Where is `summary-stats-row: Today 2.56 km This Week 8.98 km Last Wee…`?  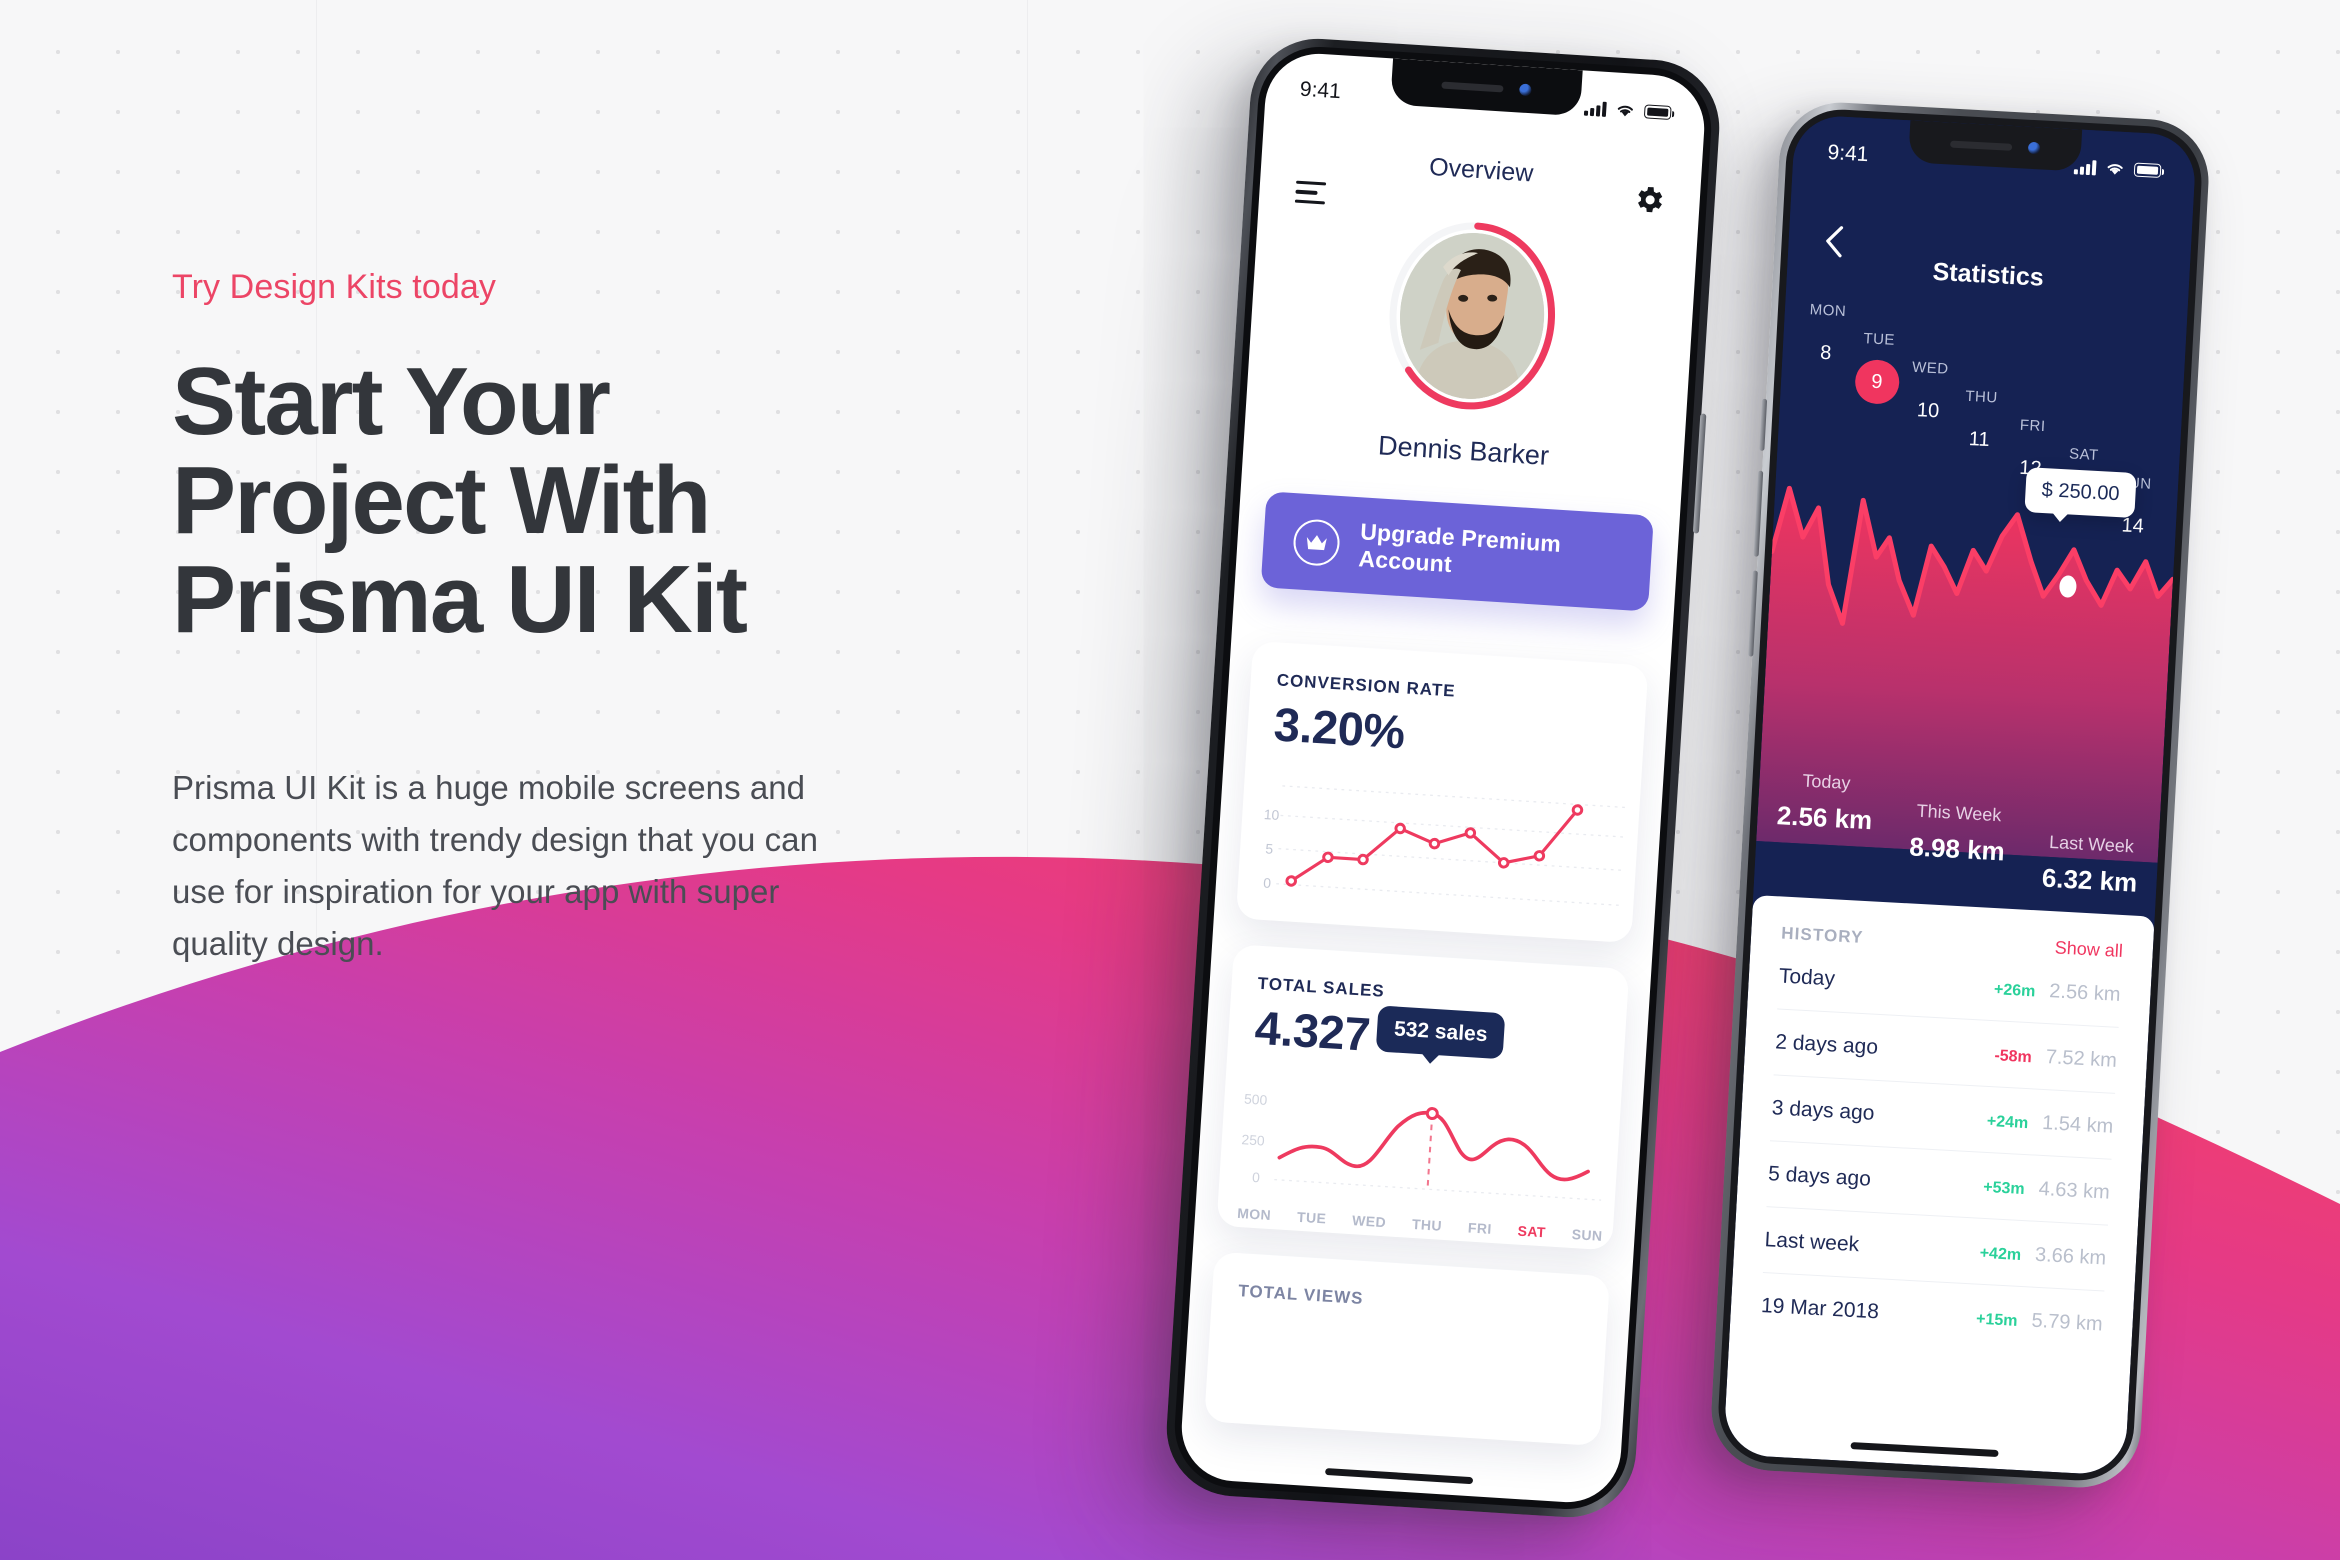 summary-stats-row: Today 2.56 km This Week 8.98 km Last Wee… is located at coordinates (1958, 839).